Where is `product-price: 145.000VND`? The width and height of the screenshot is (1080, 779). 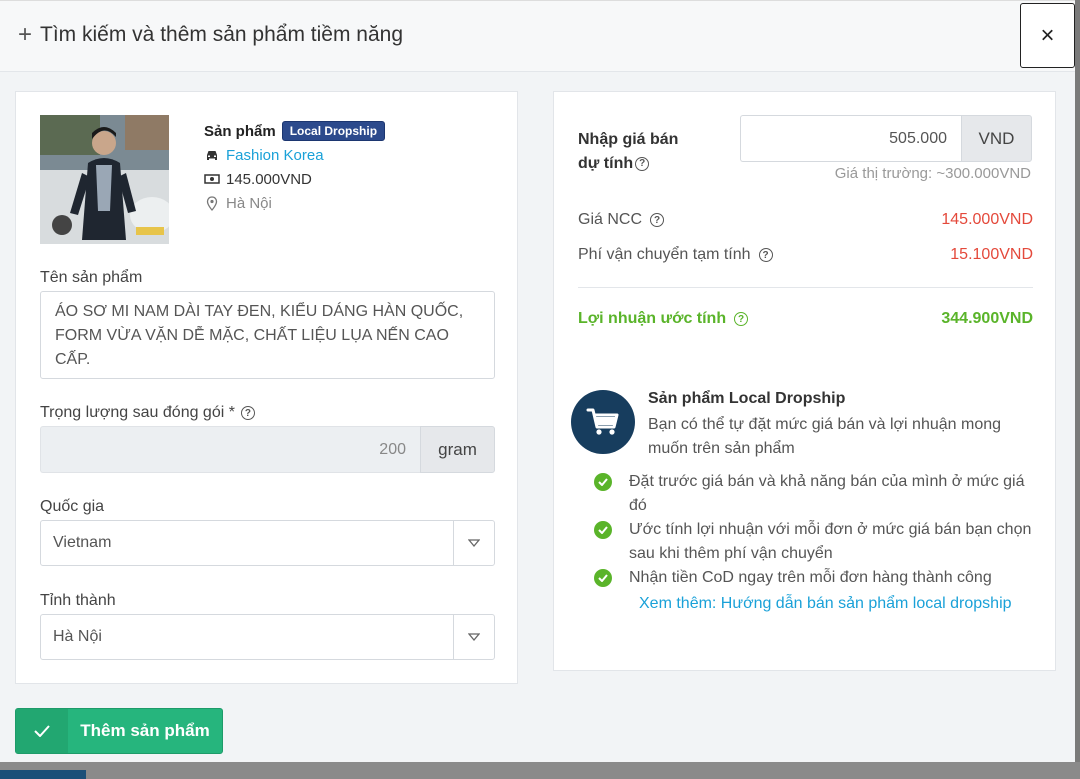 product-price: 145.000VND is located at coordinates (269, 179).